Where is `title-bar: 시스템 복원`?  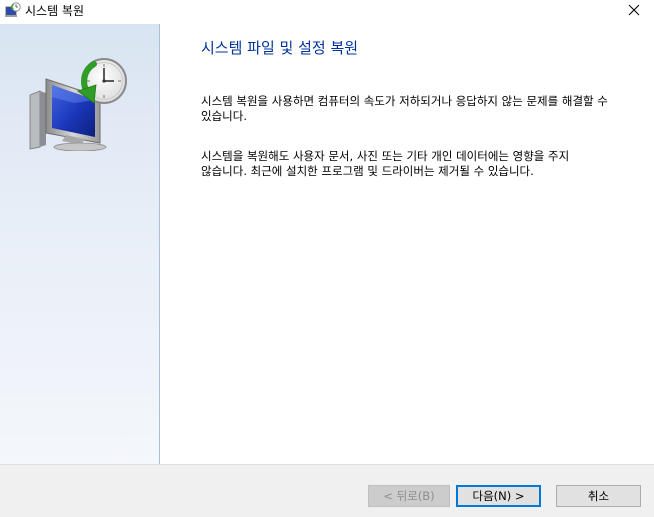 title-bar: 시스템 복원 is located at coordinates (327, 12).